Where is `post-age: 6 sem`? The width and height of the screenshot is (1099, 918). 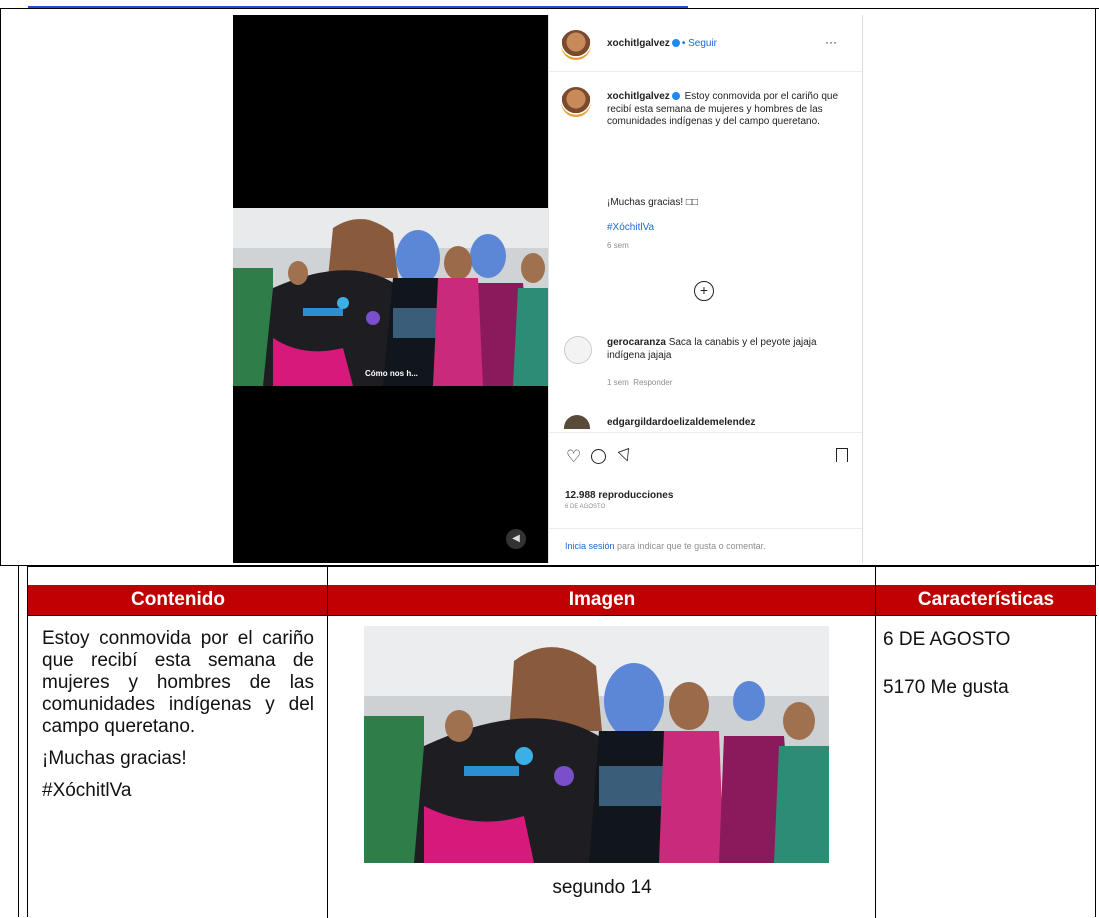
post-age: 6 sem is located at coordinates (618, 245).